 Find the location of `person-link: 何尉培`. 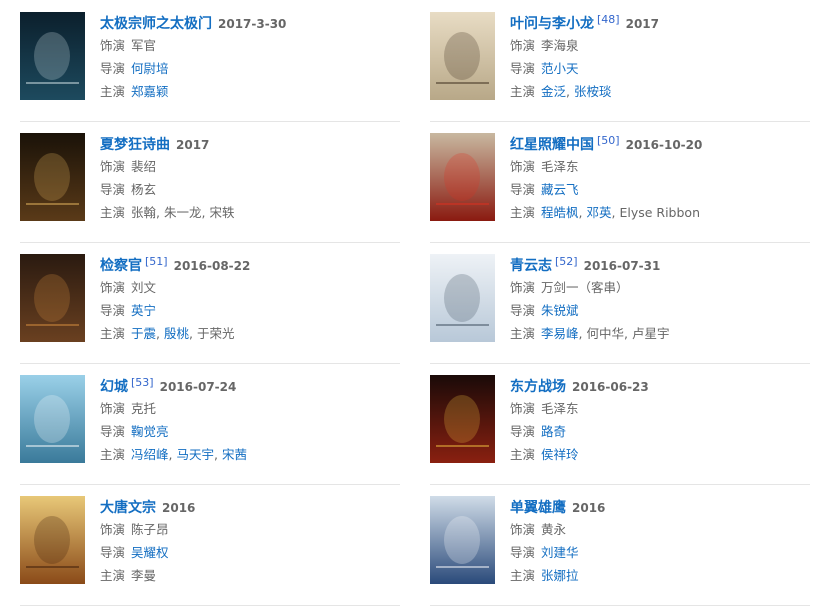

person-link: 何尉培 is located at coordinates (150, 68).